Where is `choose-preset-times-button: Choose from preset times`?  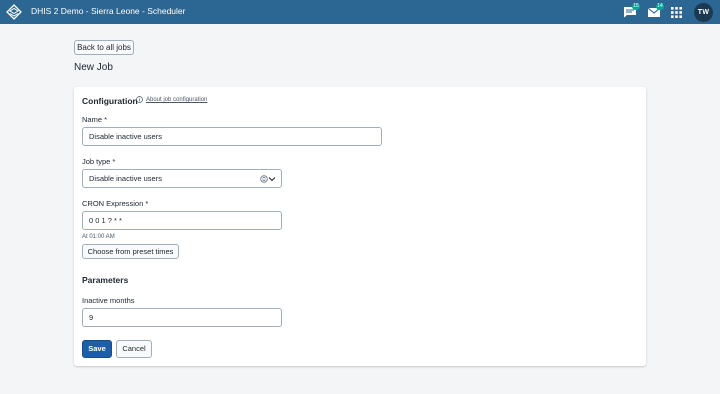
choose-preset-times-button: Choose from preset times is located at coordinates (130, 251).